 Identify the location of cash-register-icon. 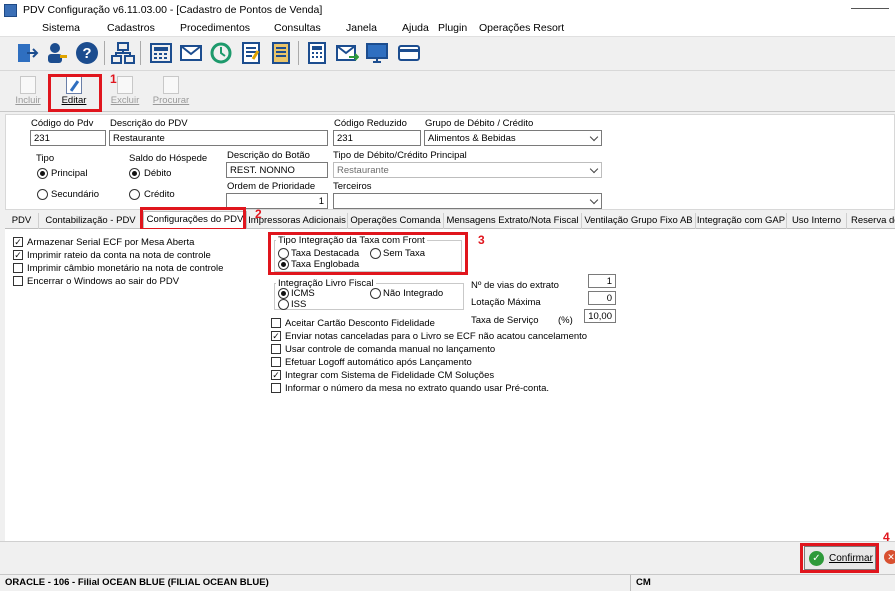
(161, 53).